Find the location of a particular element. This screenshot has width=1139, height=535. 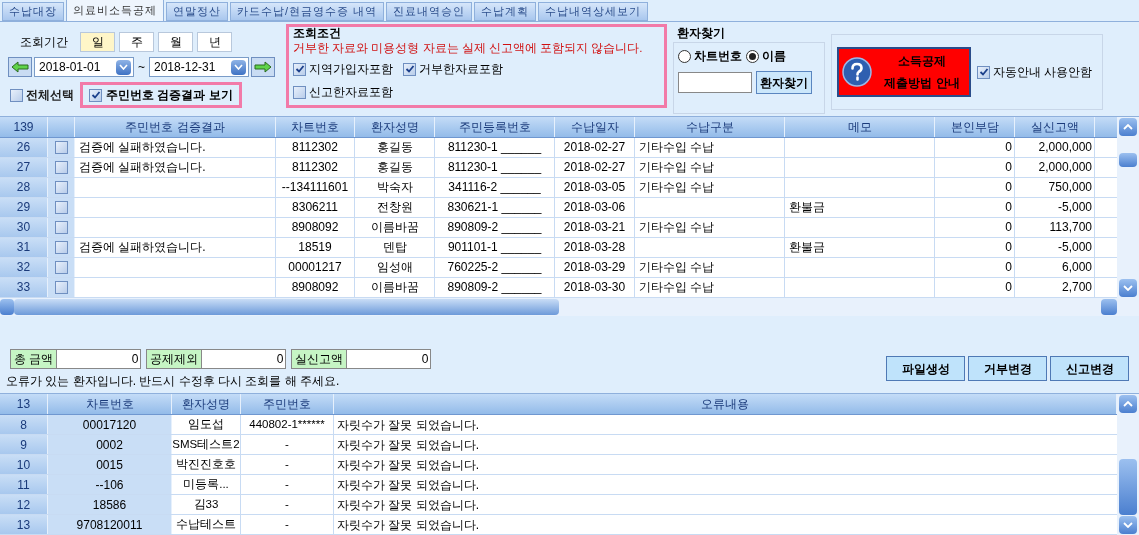

table-cell-text: 0015 is located at coordinates (109, 465).